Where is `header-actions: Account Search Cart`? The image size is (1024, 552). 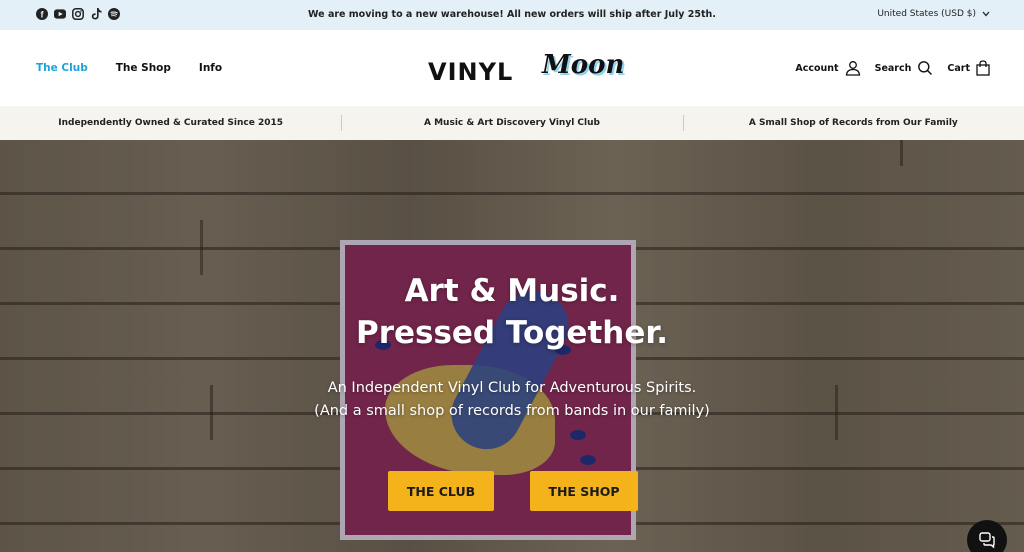 header-actions: Account Search Cart is located at coordinates (892, 68).